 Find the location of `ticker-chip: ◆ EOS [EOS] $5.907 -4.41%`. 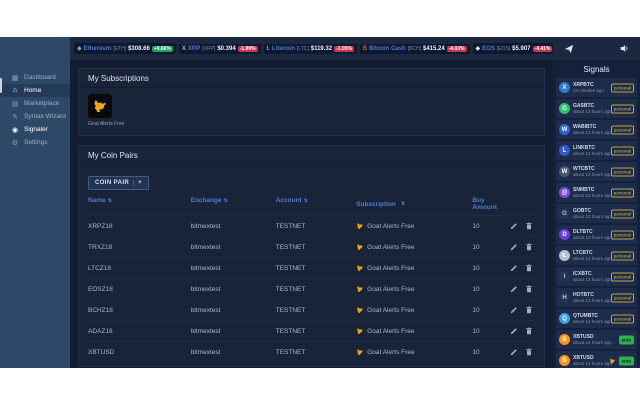

ticker-chip: ◆ EOS [EOS] $5.907 -4.41% is located at coordinates (512, 48).